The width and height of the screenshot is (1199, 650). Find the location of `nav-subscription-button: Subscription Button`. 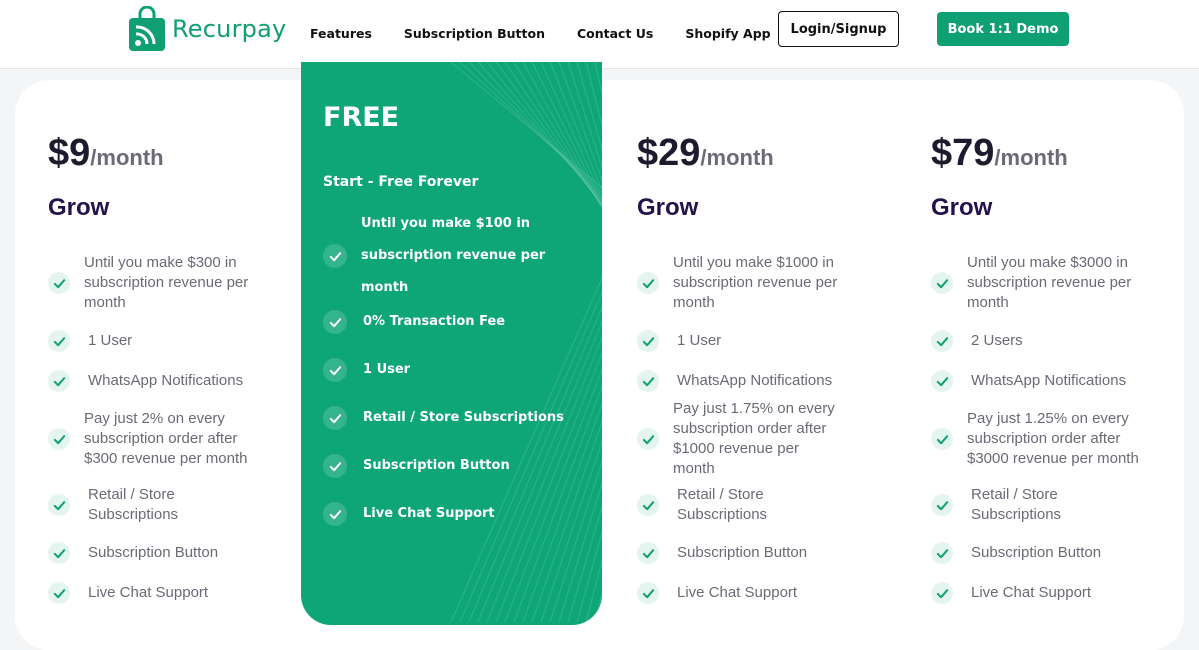

nav-subscription-button: Subscription Button is located at coordinates (474, 33).